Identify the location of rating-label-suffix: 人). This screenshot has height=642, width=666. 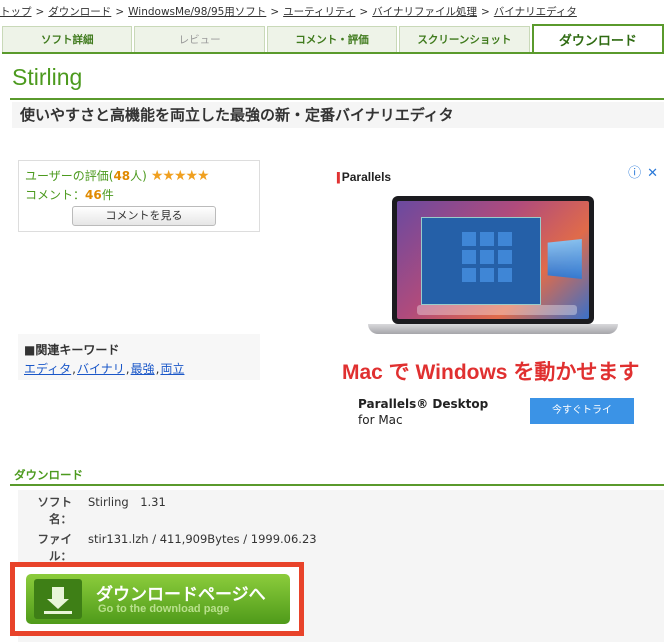
(138, 176).